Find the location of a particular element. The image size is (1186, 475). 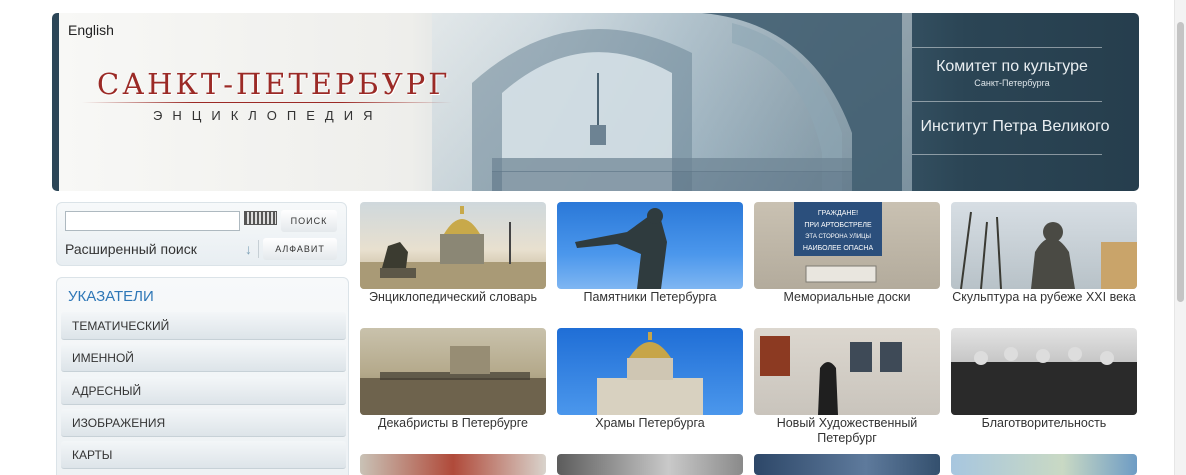

tile-caption: Энциклопедический словарь is located at coordinates (453, 297).